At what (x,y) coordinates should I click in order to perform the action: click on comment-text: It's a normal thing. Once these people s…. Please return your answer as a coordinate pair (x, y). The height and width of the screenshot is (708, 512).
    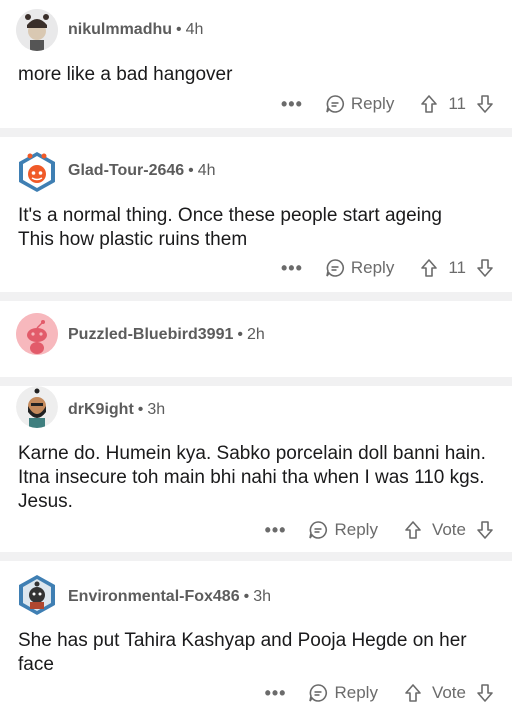
    Looking at the image, I should click on (230, 227).